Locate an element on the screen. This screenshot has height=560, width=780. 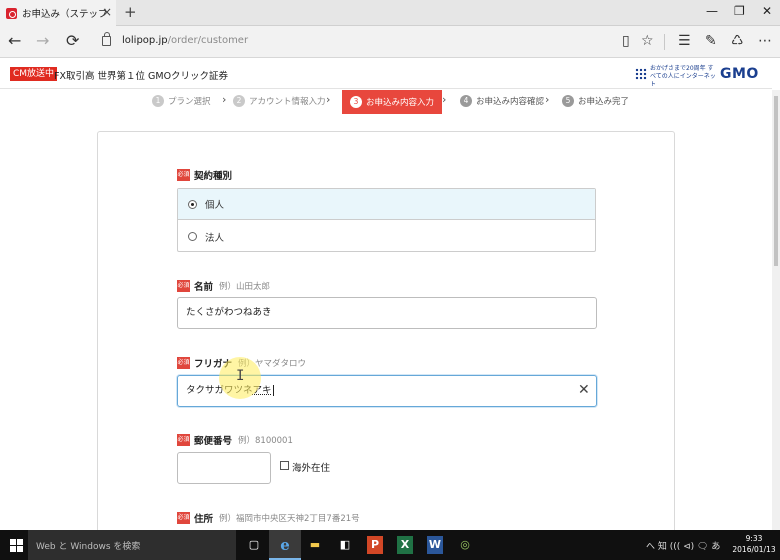
url-path: /order/customer is located at coordinates (208, 40).